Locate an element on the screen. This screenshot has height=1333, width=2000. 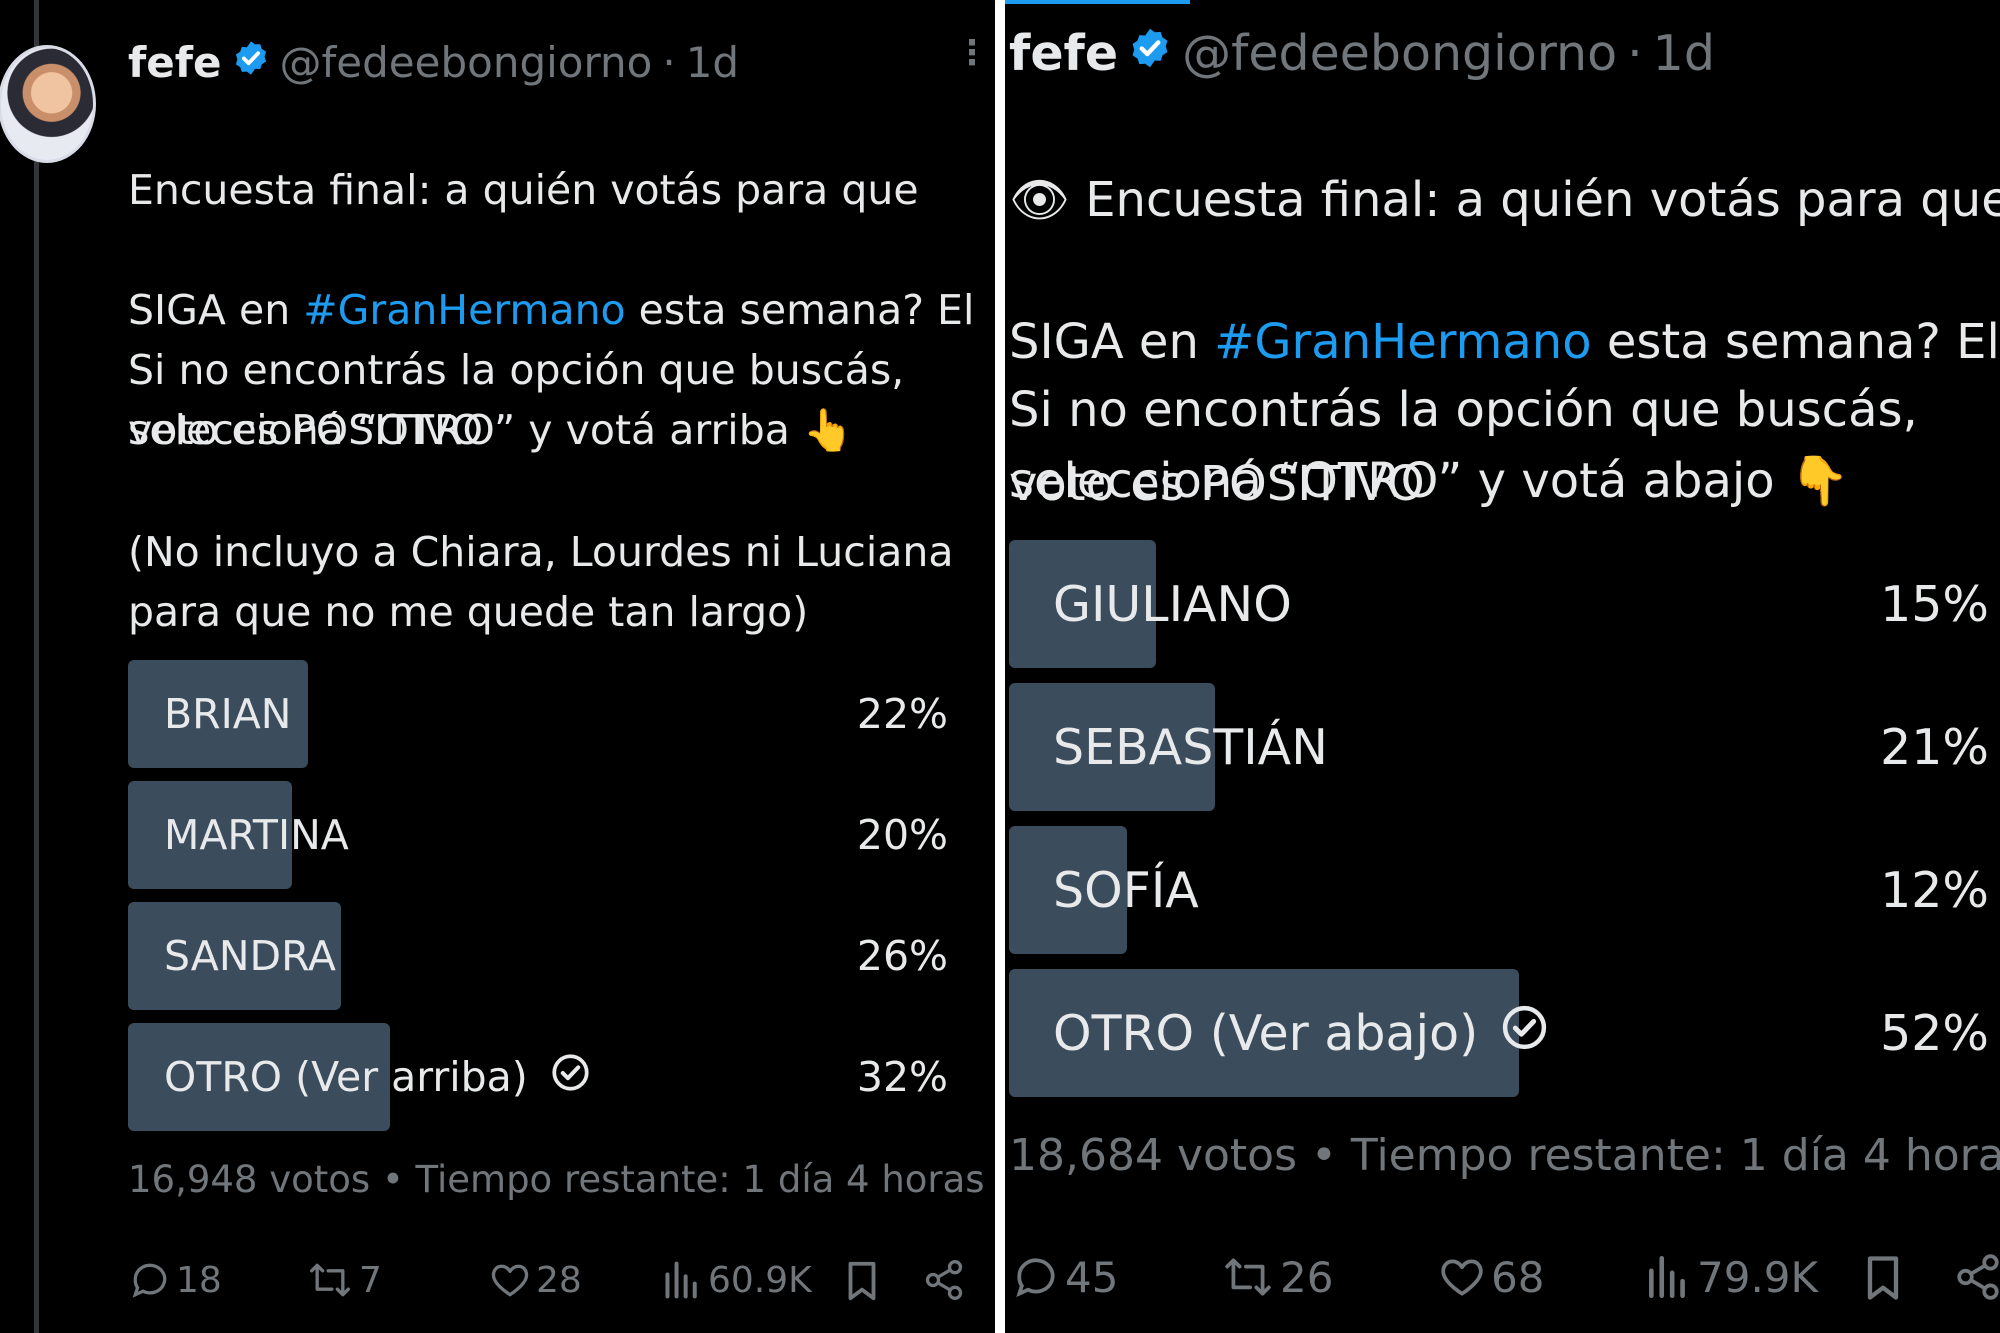
poll-option-percent: 12% is located at coordinates (1934, 890).